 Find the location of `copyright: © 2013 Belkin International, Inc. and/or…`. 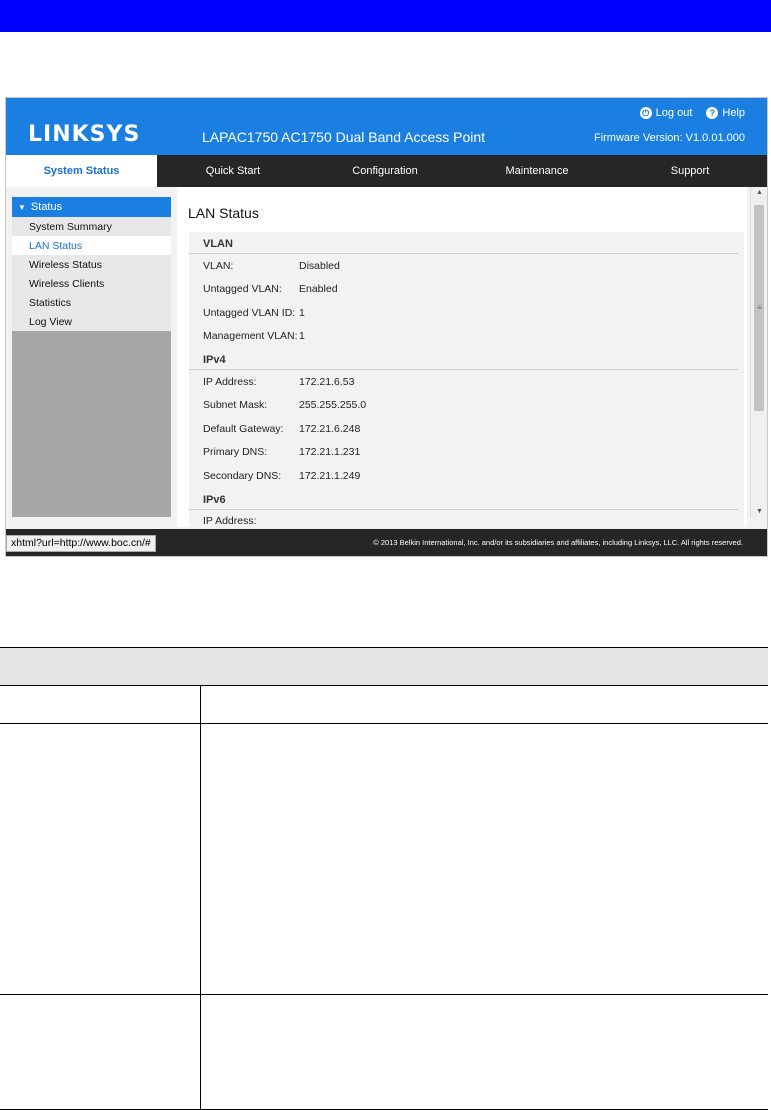

copyright: © 2013 Belkin International, Inc. and/or… is located at coordinates (558, 542).